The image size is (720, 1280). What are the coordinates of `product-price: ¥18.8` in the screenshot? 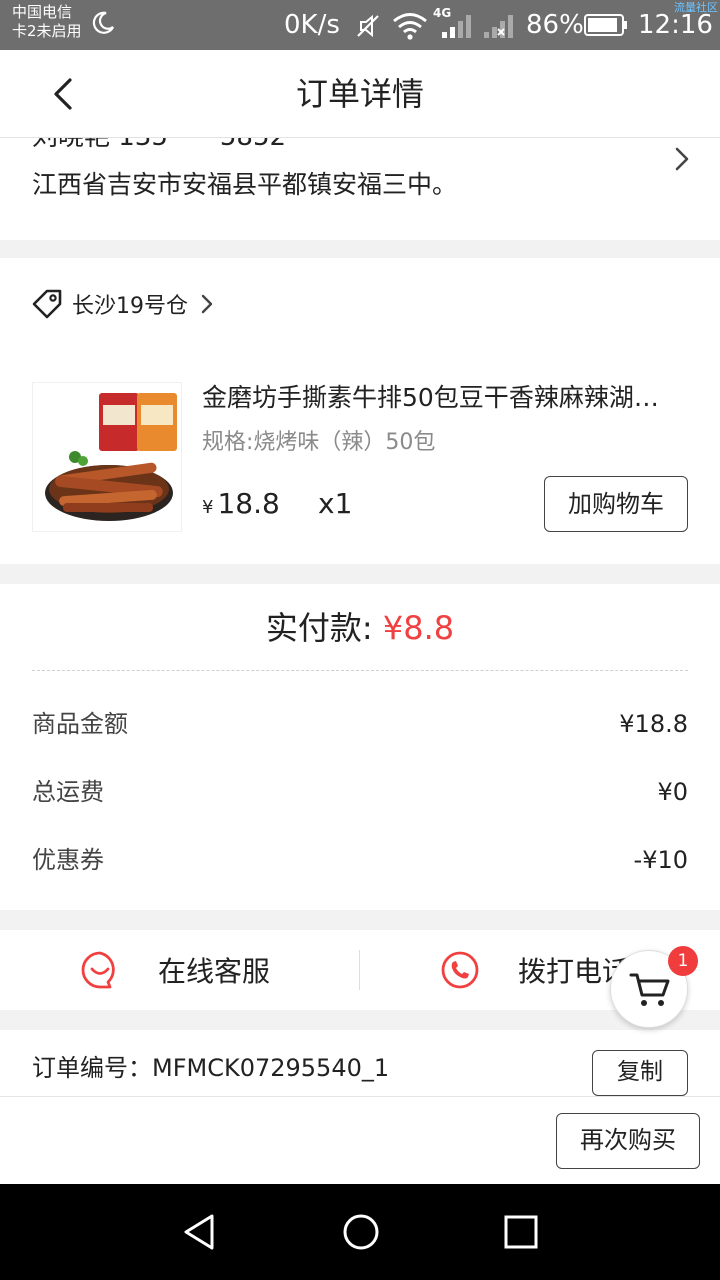 It's located at (241, 506).